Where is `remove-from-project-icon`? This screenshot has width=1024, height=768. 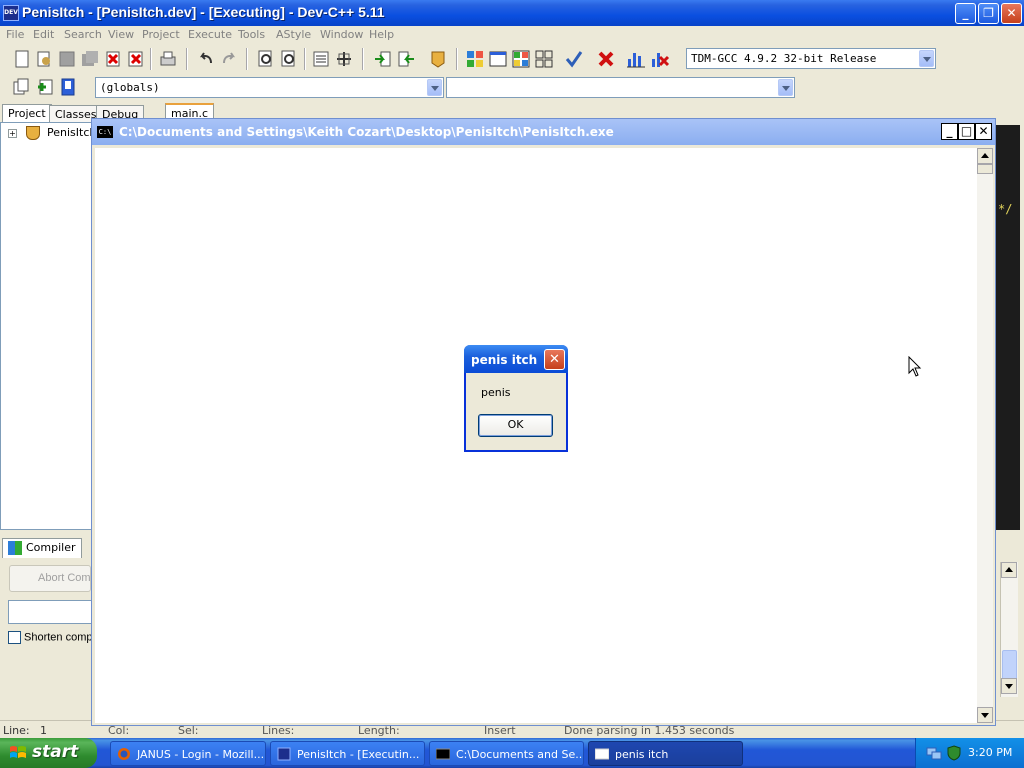 remove-from-project-icon is located at coordinates (68, 87).